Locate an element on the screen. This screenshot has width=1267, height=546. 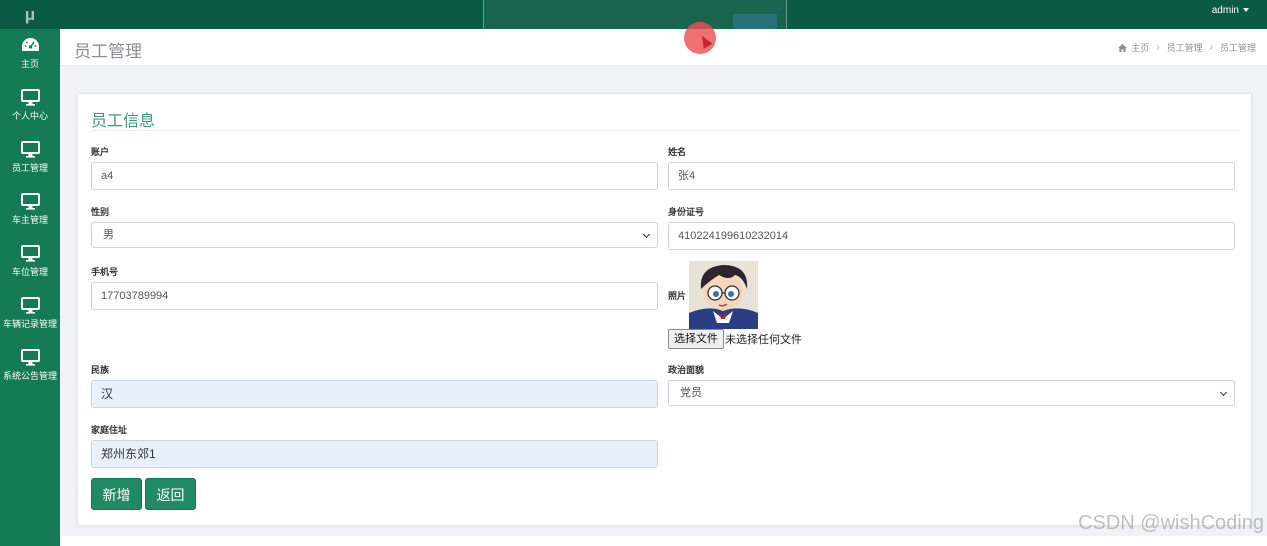
sidebar-item-profile: 个人中心 is located at coordinates (30, 106).